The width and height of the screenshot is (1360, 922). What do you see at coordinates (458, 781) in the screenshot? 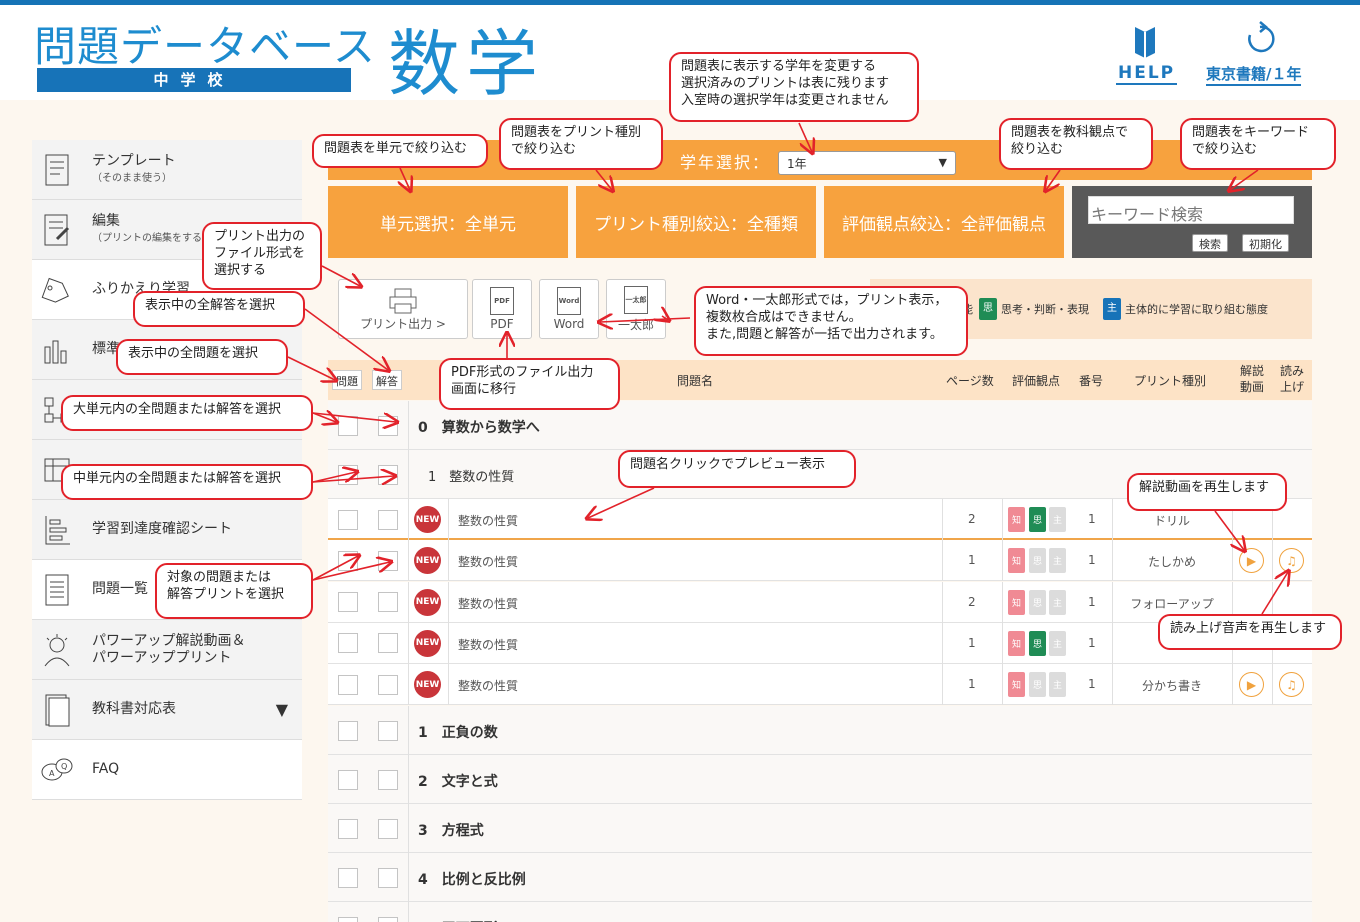
I see `unit-title: 2 文字と式` at bounding box center [458, 781].